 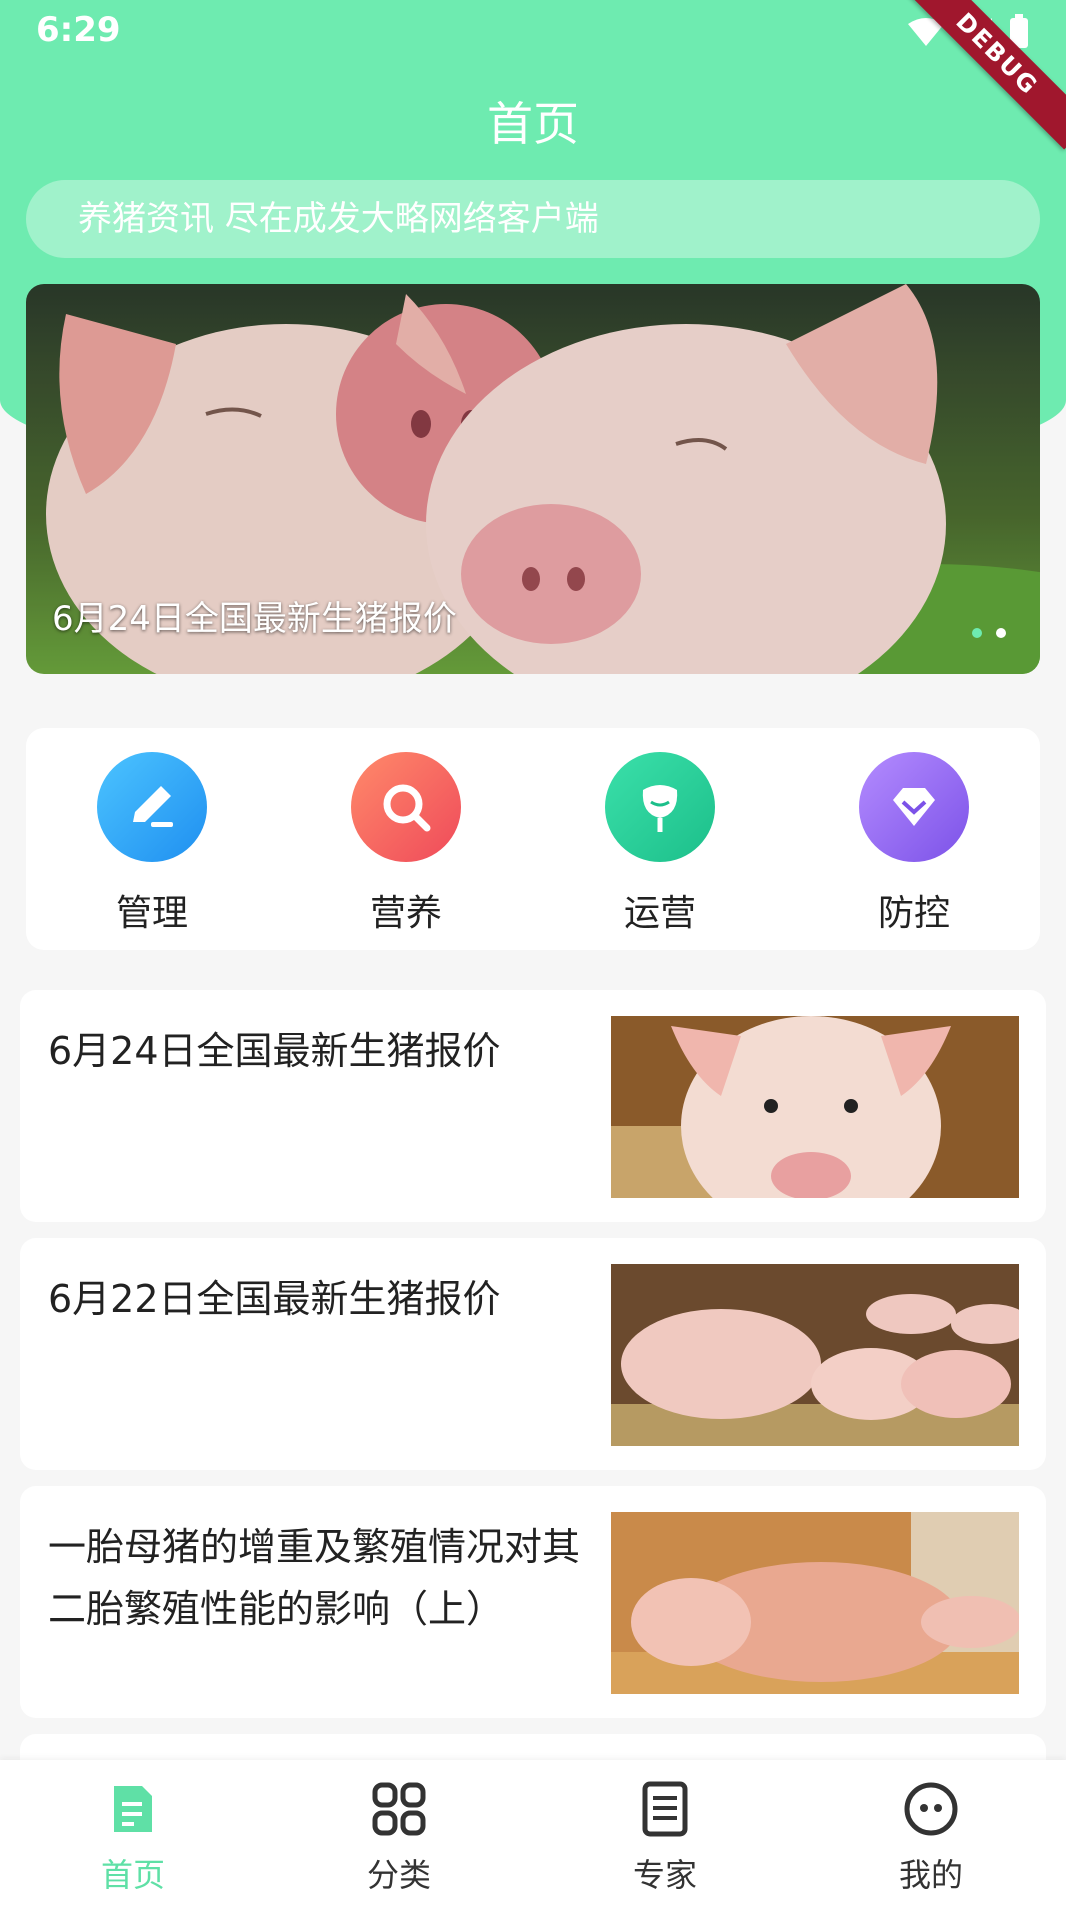 I want to click on category-label: 营养, so click(x=405, y=913).